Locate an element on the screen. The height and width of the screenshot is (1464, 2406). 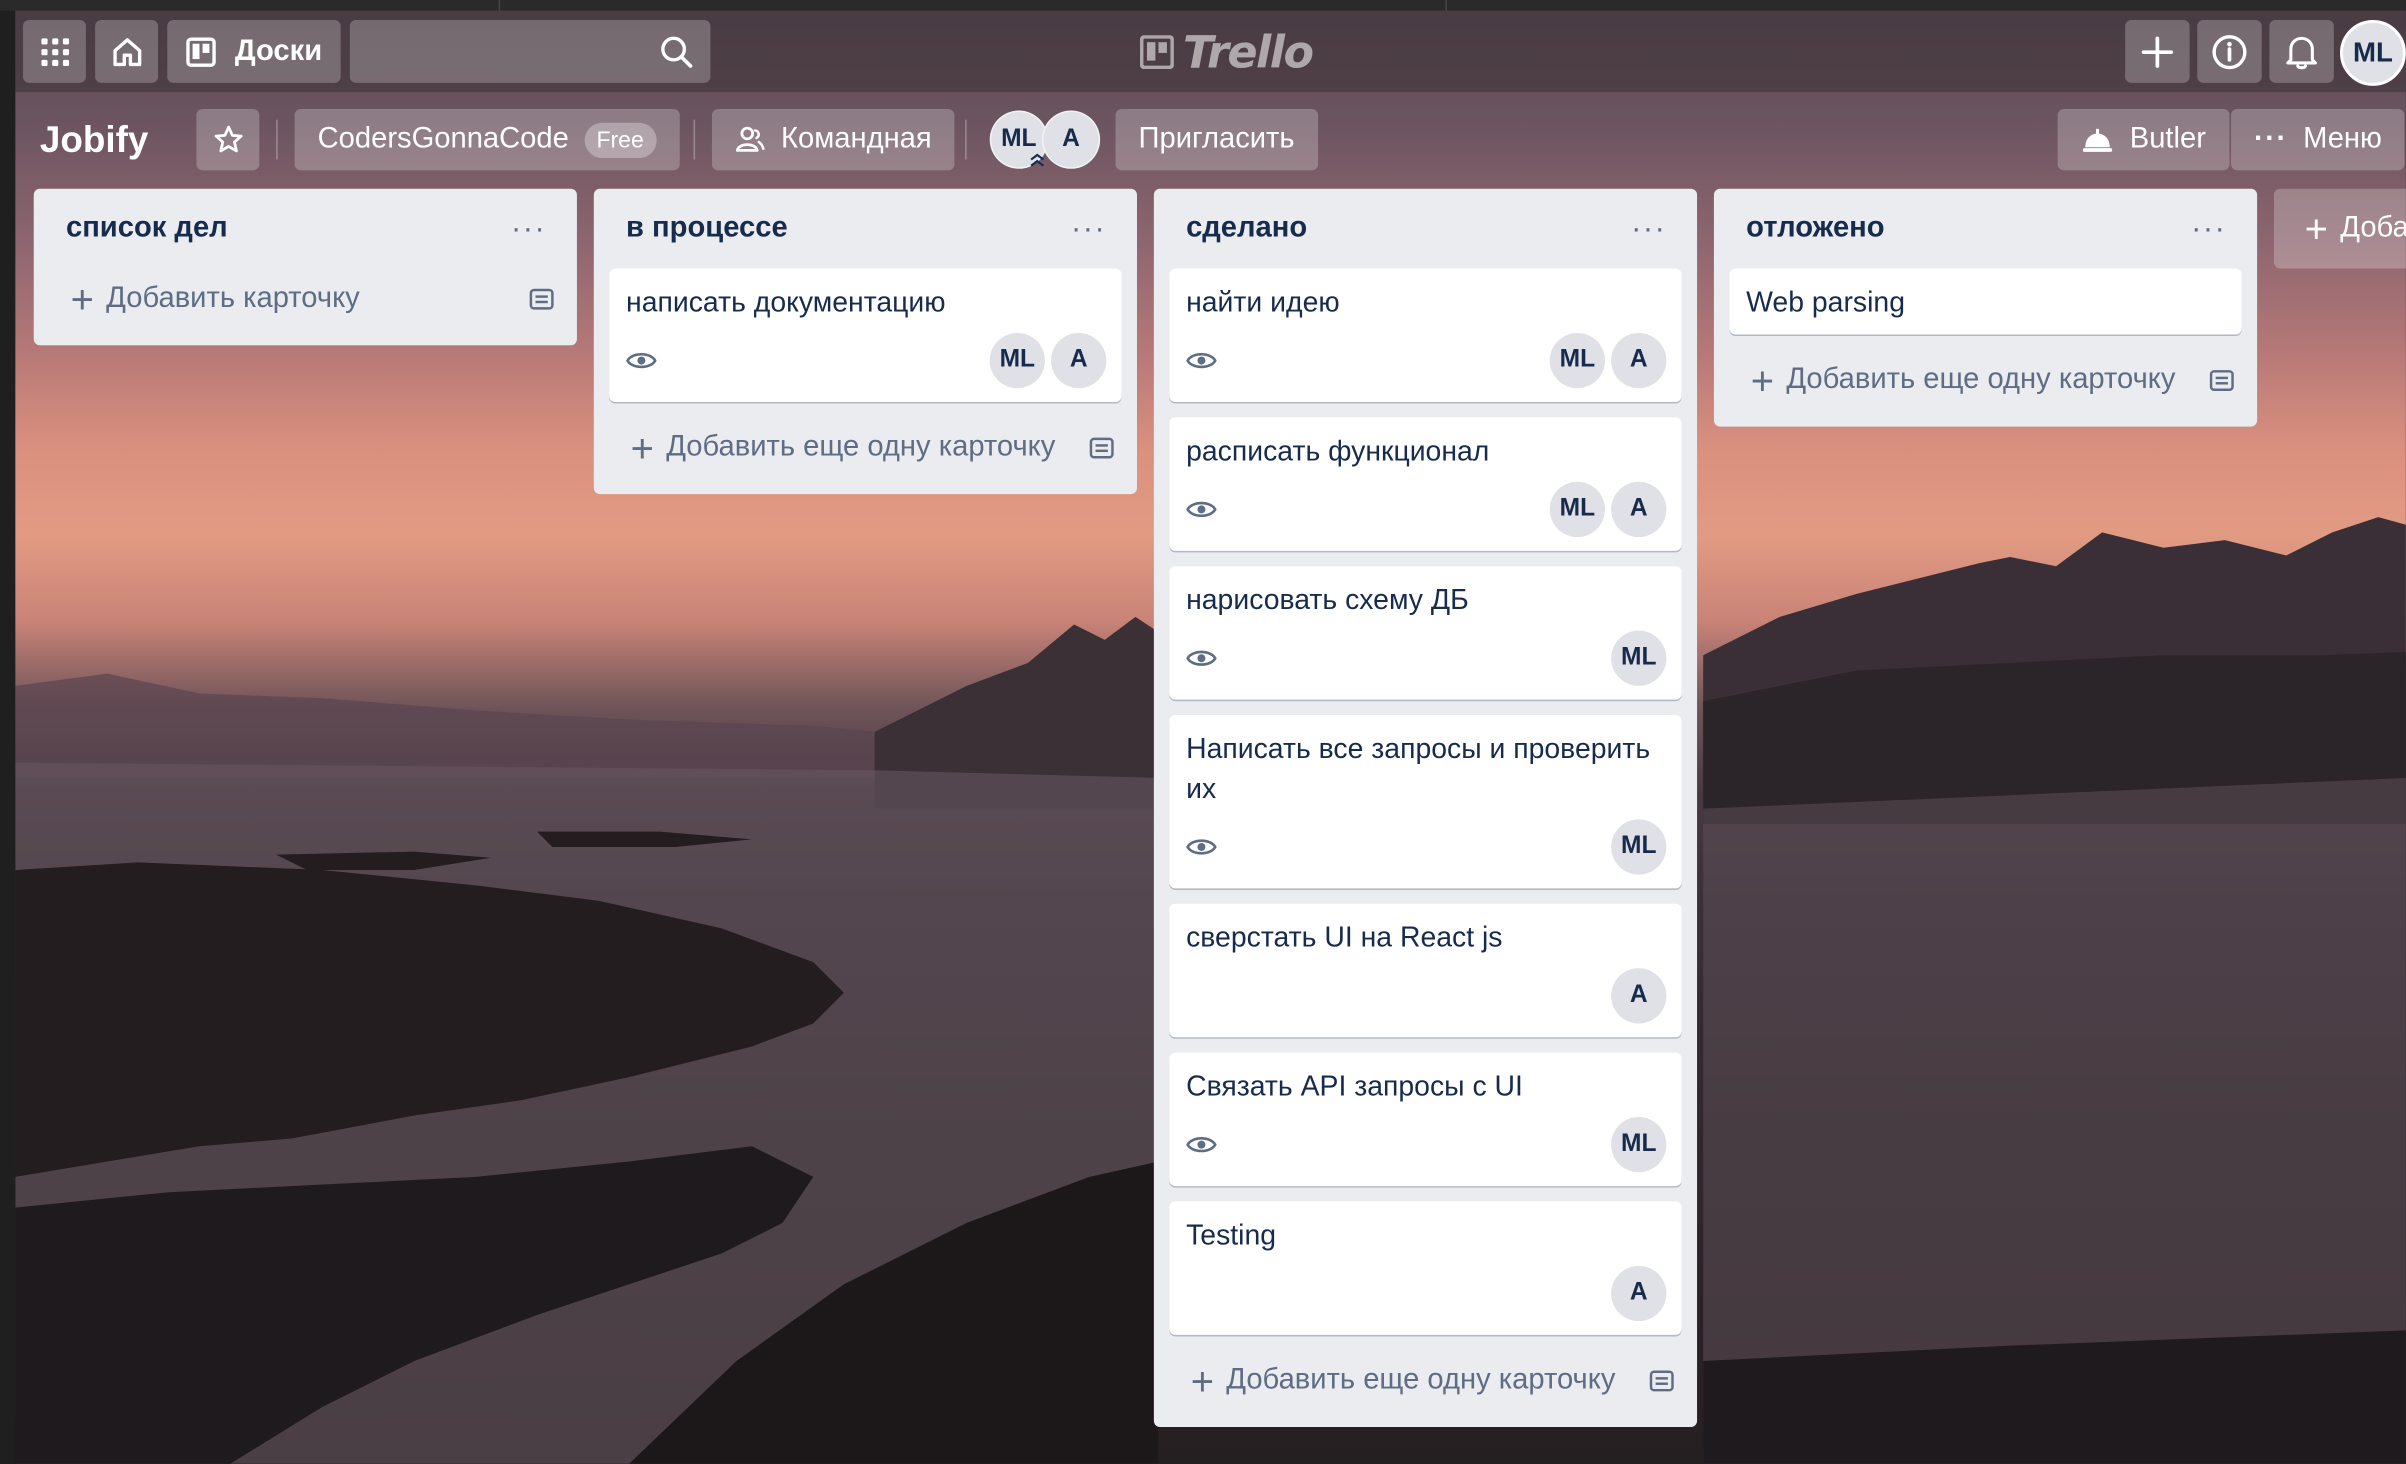
team-button: CodersGonnaCode Free is located at coordinates (487, 139).